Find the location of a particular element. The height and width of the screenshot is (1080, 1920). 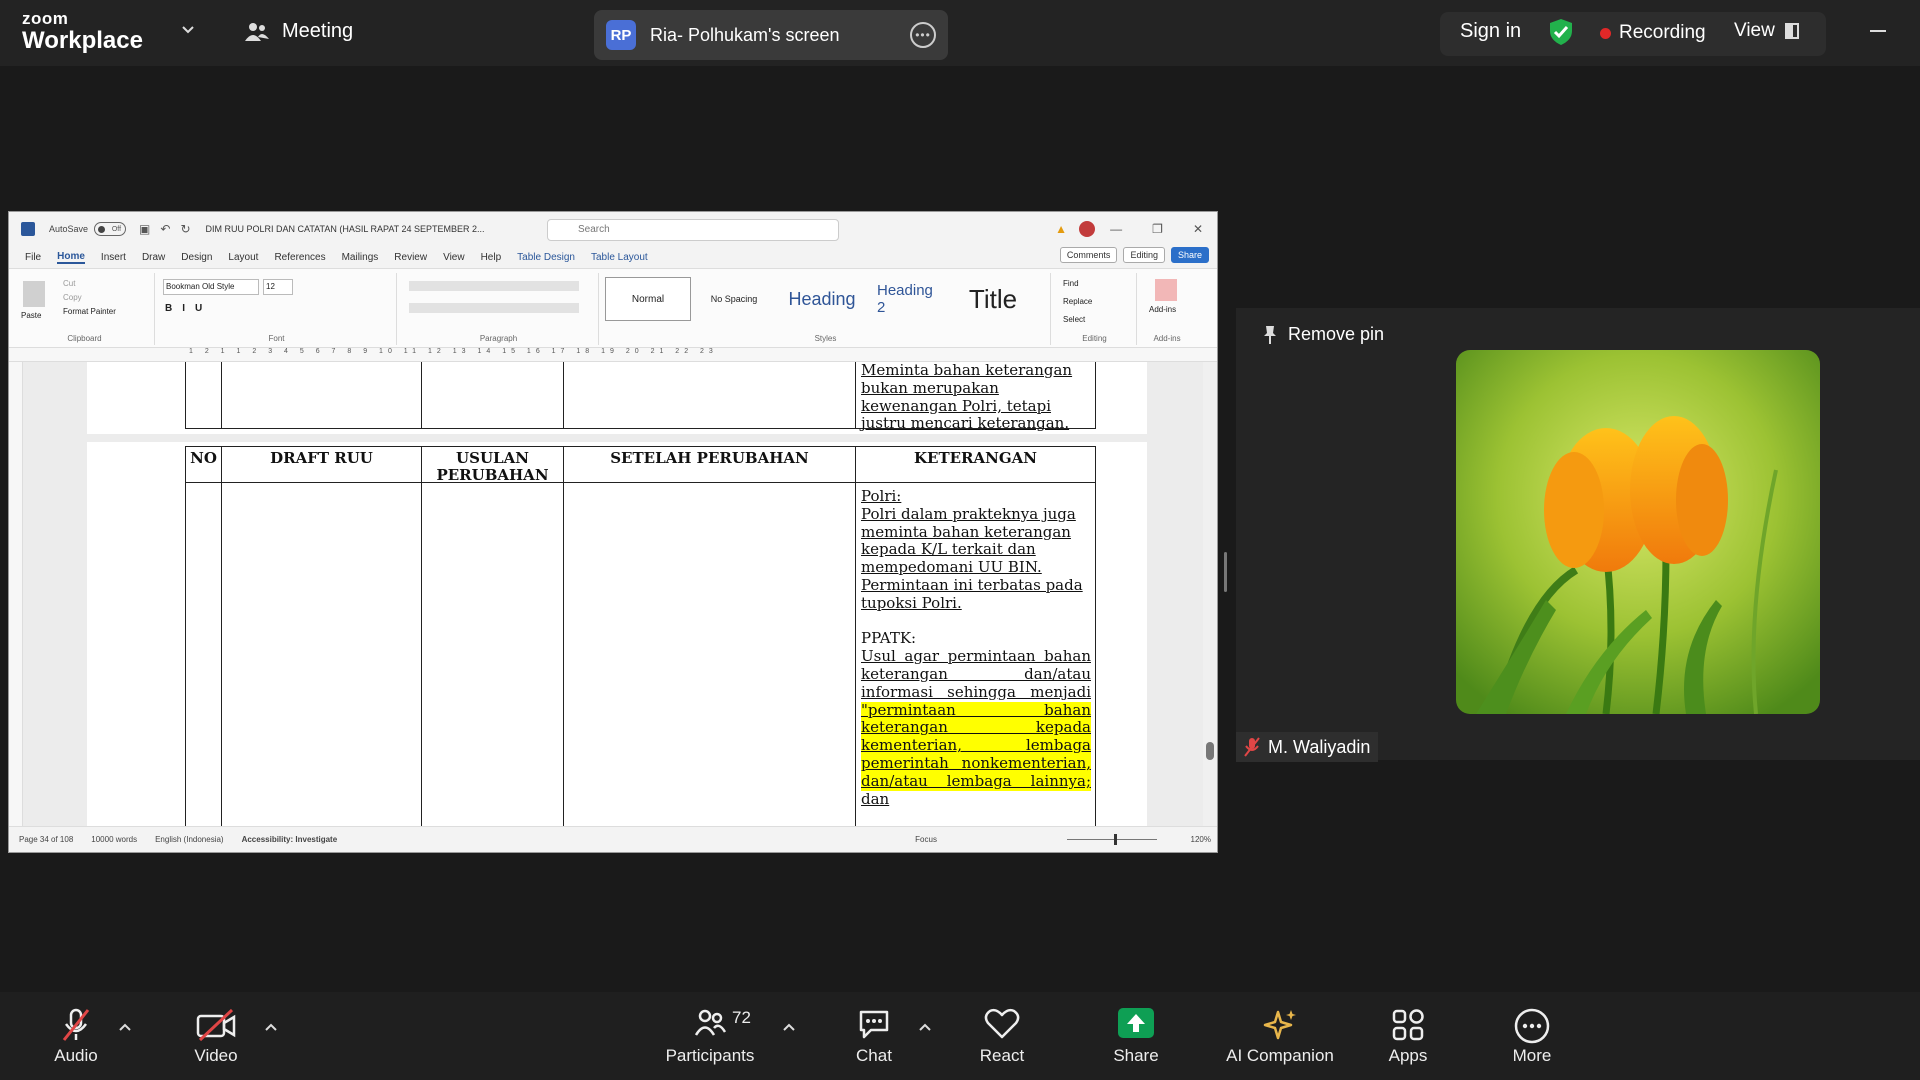

vertical-ruler is located at coordinates (16, 595).